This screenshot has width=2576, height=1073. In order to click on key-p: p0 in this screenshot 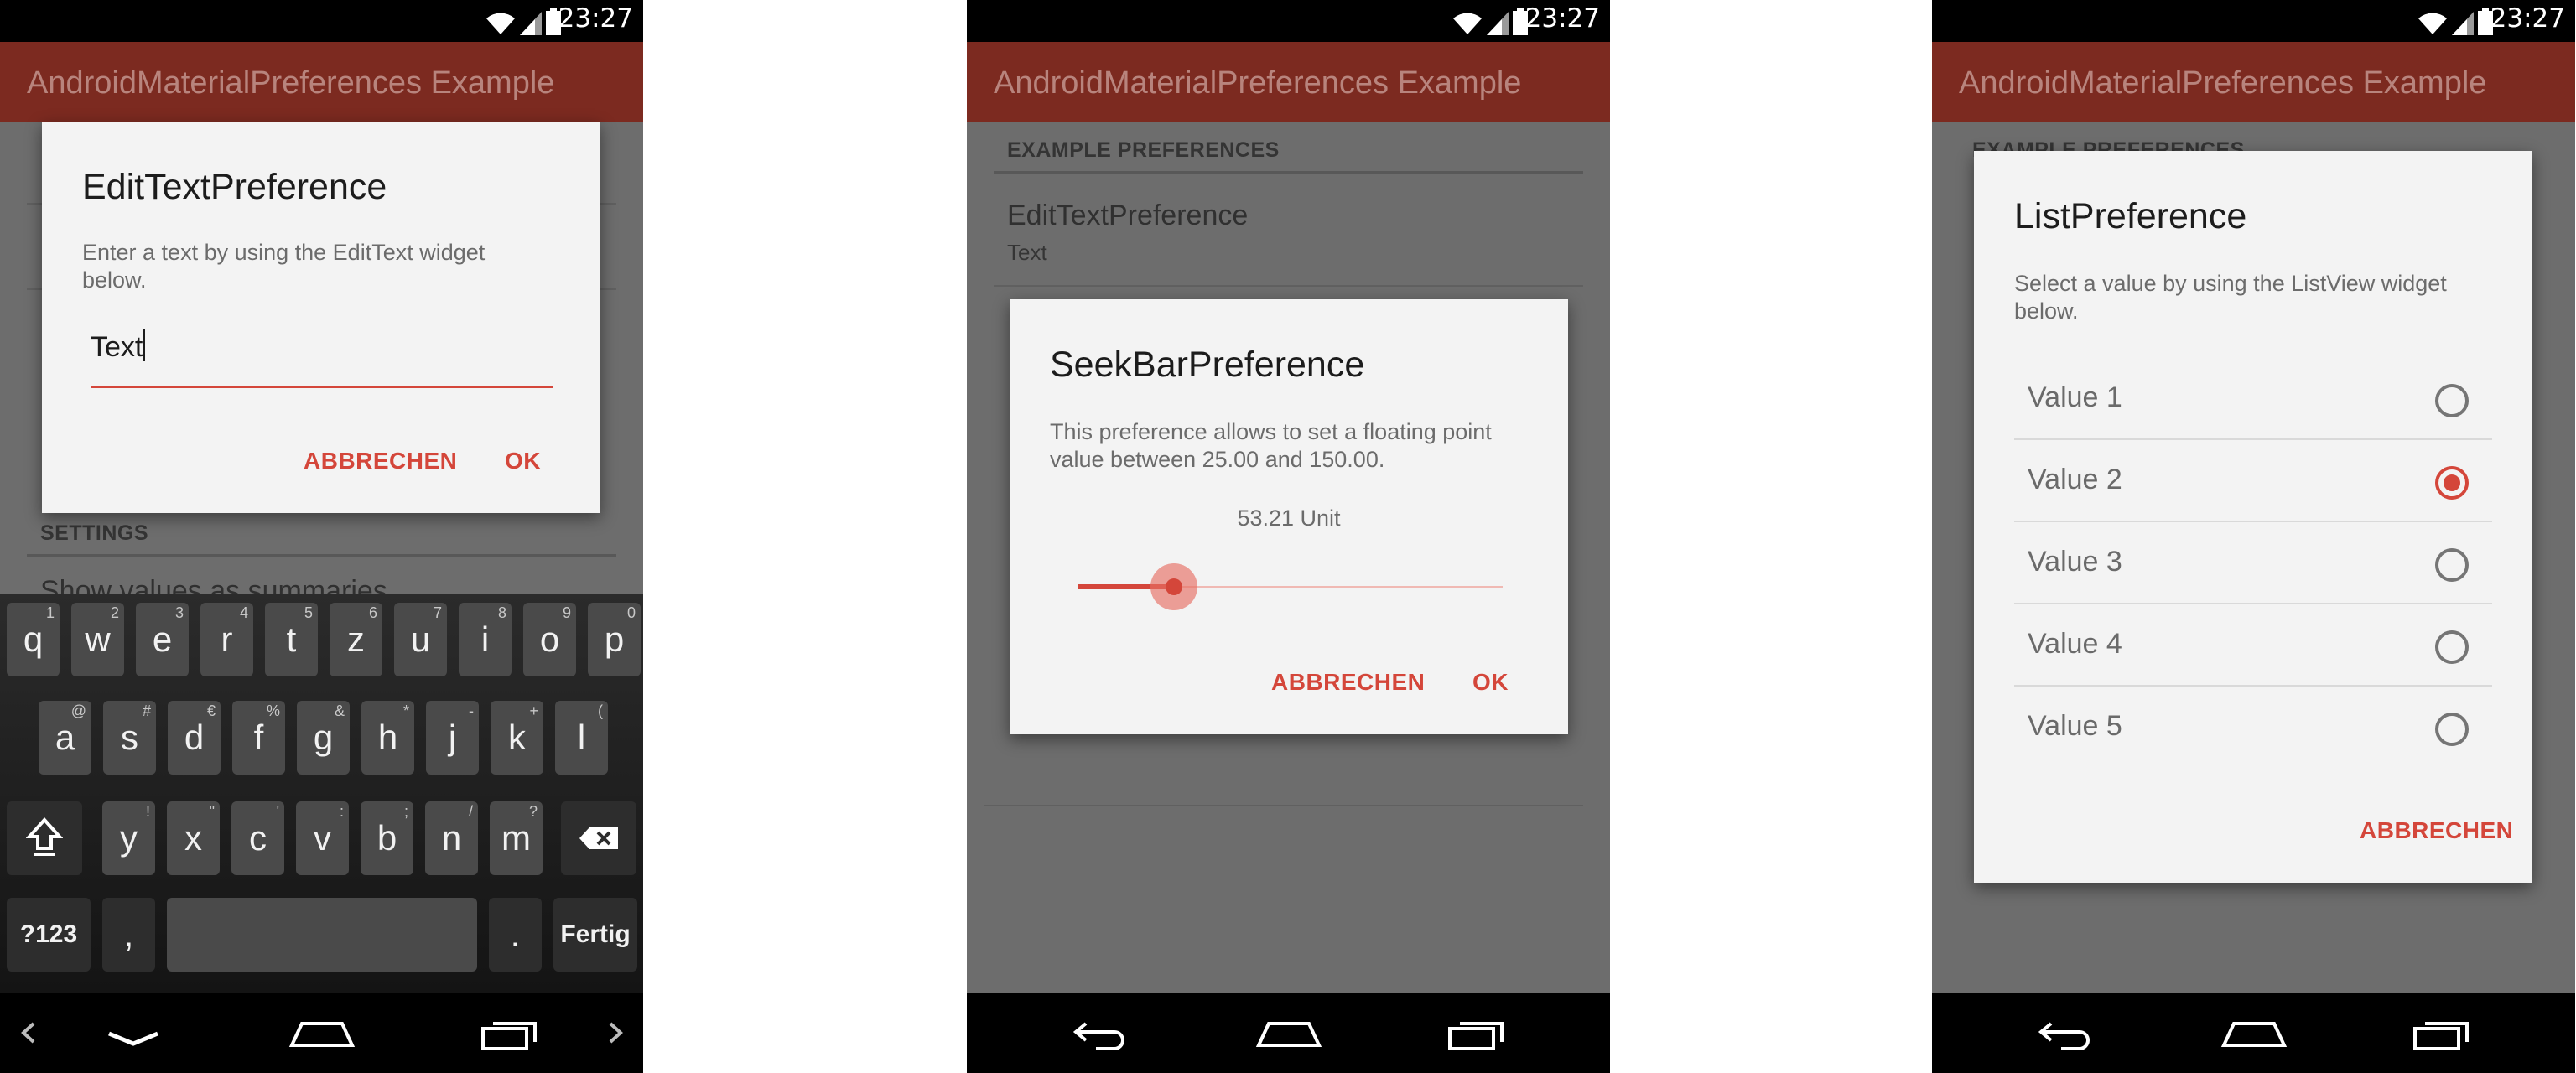, I will do `click(614, 639)`.